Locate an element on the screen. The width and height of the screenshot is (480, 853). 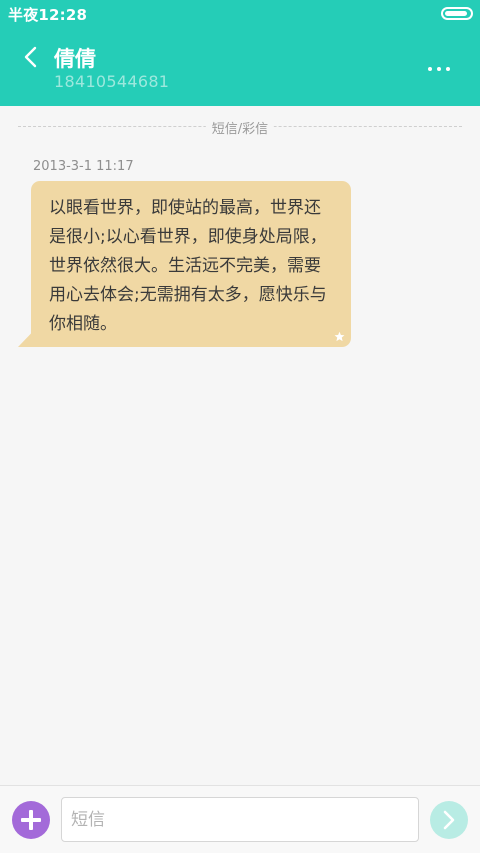
more-horizontal-icon is located at coordinates (430, 69).